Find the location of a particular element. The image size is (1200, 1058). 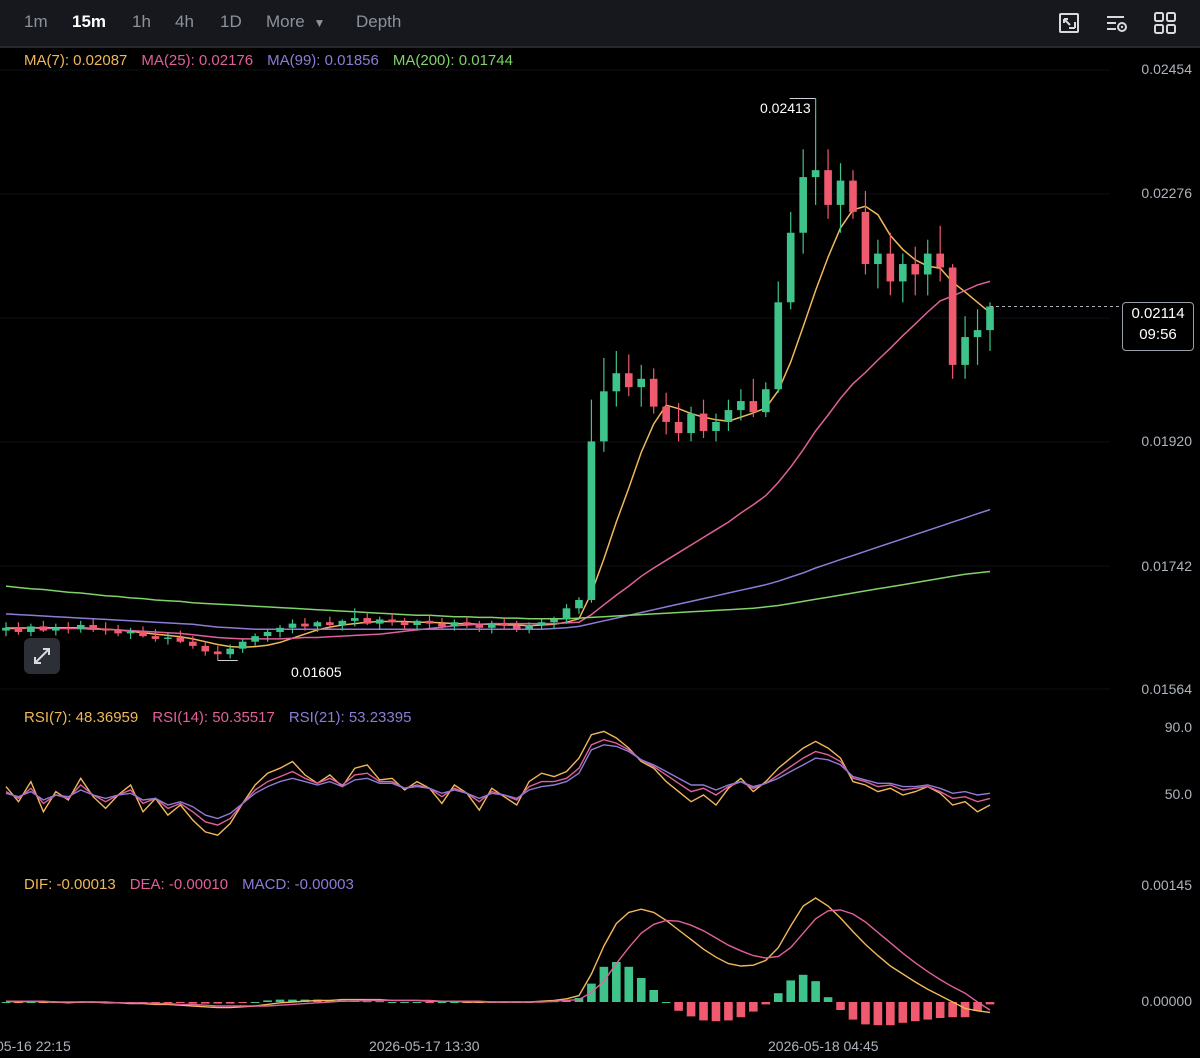

macd-legend: DIF: -0.00013 DEA: -0.00010 MACD: -0.00003 is located at coordinates (196, 884).